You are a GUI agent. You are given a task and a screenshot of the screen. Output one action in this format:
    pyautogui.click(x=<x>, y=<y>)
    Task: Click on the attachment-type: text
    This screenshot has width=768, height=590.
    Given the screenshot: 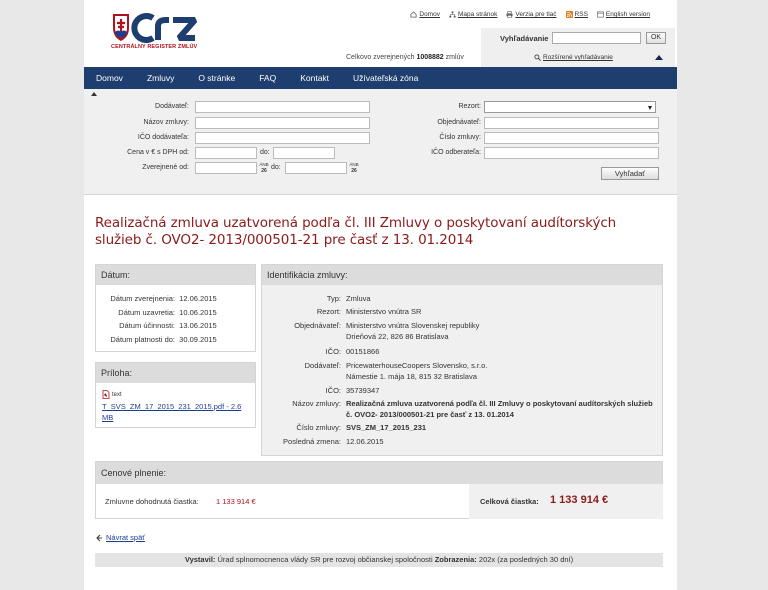 What is the action you would take?
    pyautogui.click(x=112, y=394)
    